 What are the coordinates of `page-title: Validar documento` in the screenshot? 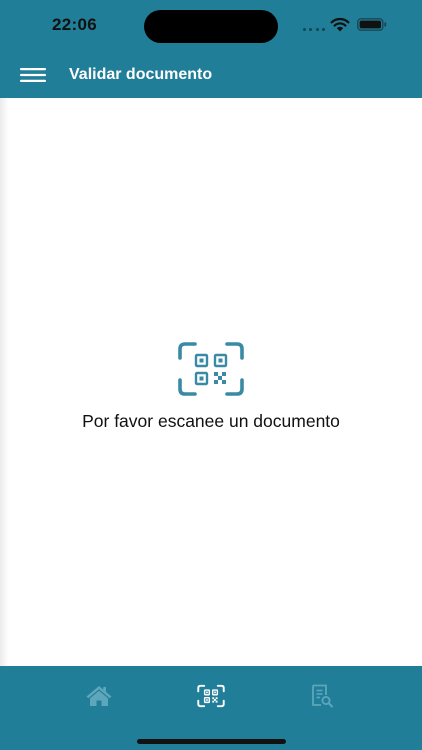 It's located at (141, 74).